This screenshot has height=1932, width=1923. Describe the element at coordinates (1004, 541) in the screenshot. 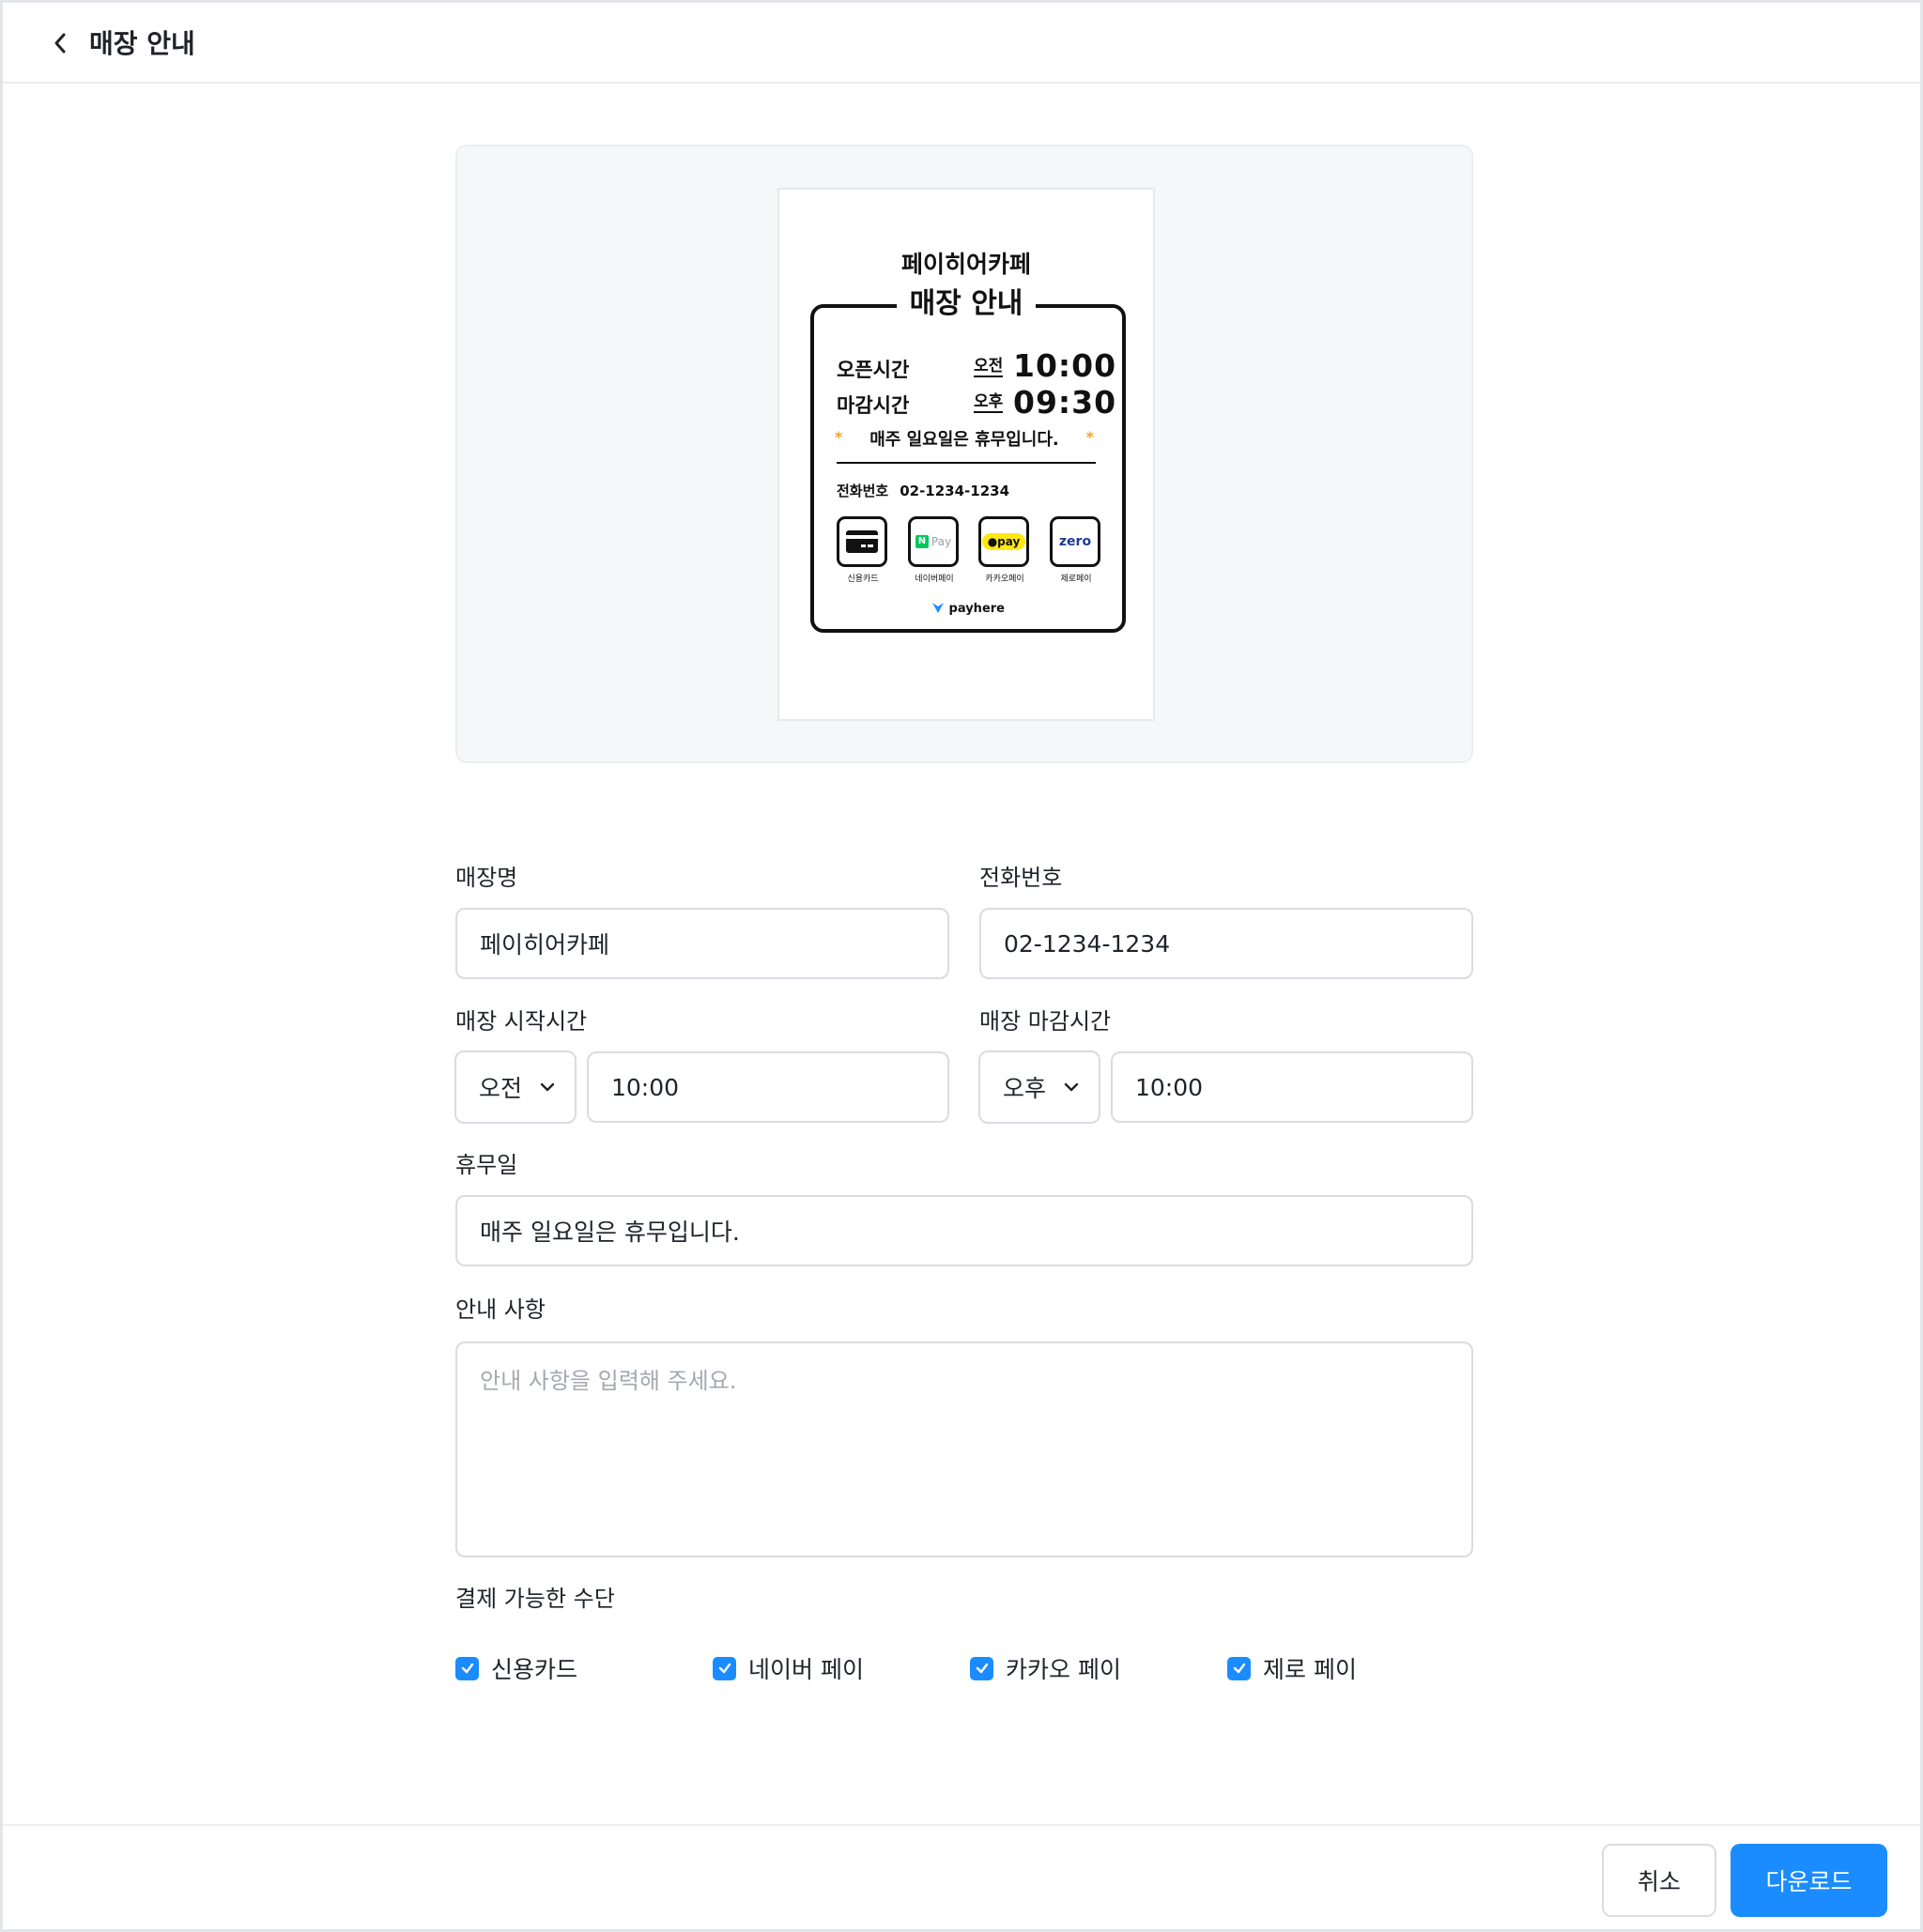

I see `kakao-pay-icon: ●pay` at that location.